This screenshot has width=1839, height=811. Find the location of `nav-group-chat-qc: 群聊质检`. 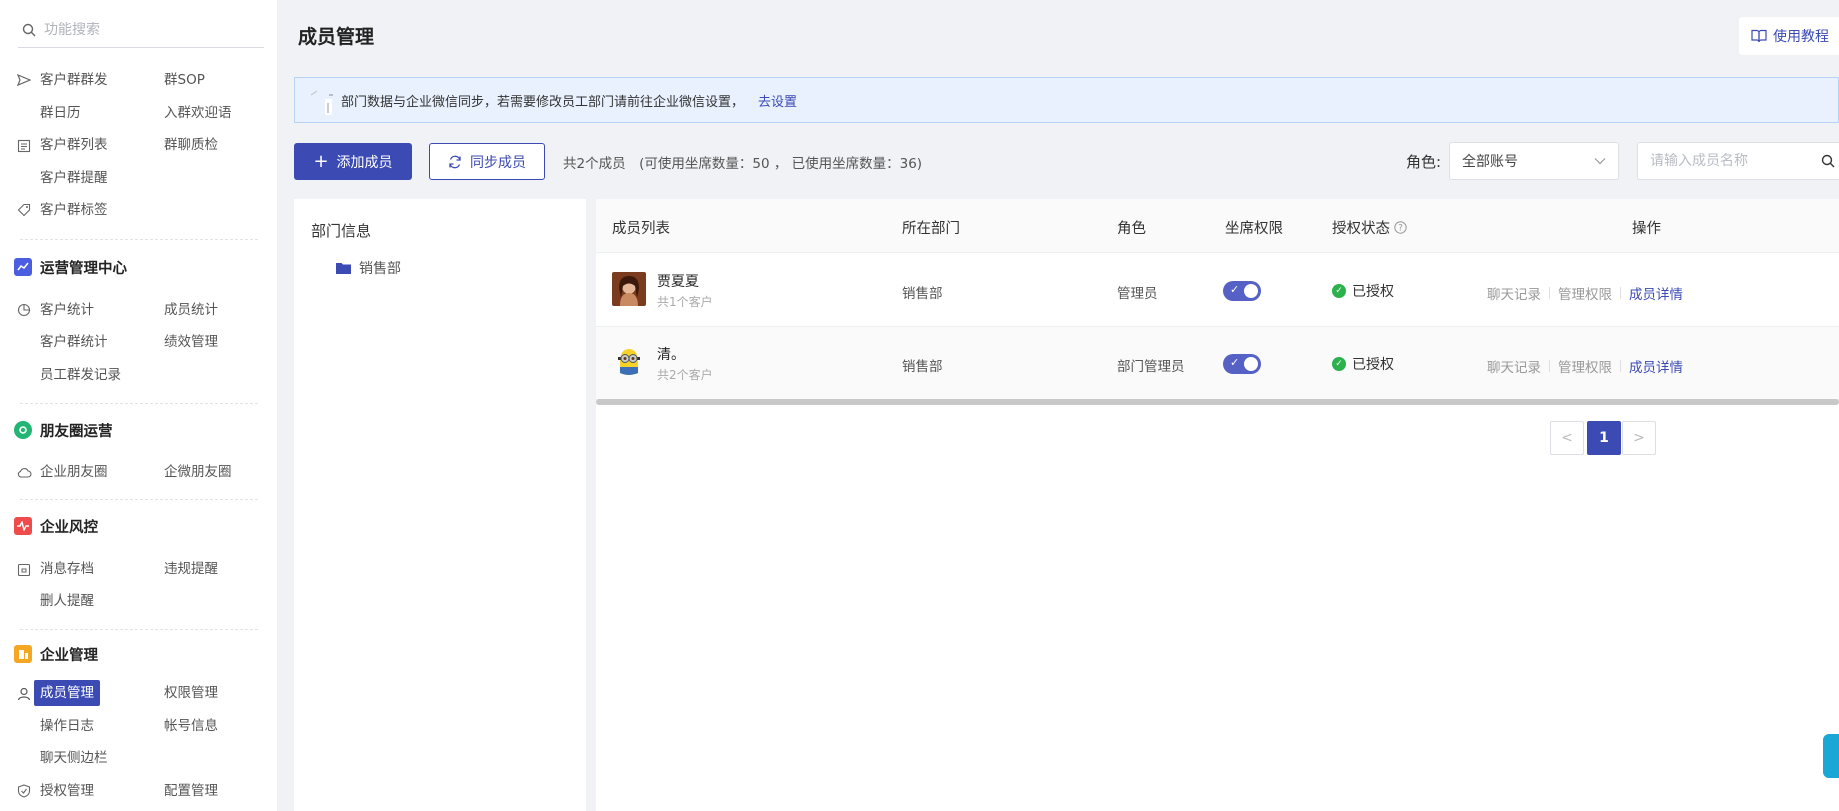

nav-group-chat-qc: 群聊质检 is located at coordinates (191, 145).